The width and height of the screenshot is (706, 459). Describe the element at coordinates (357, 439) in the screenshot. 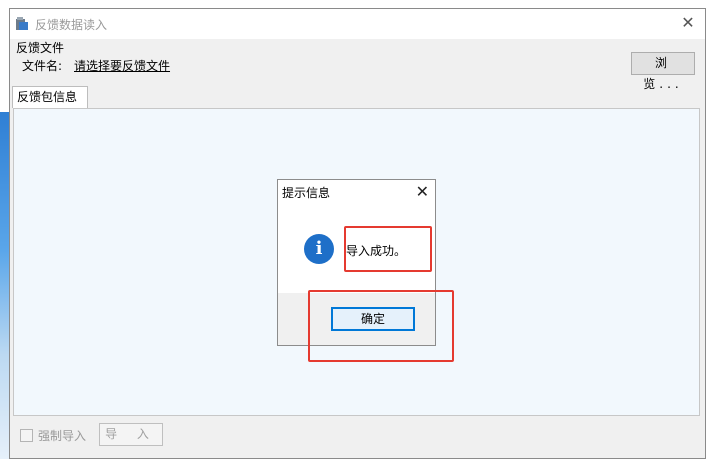

I see `bottom-bar: 强制导入 导 入` at that location.